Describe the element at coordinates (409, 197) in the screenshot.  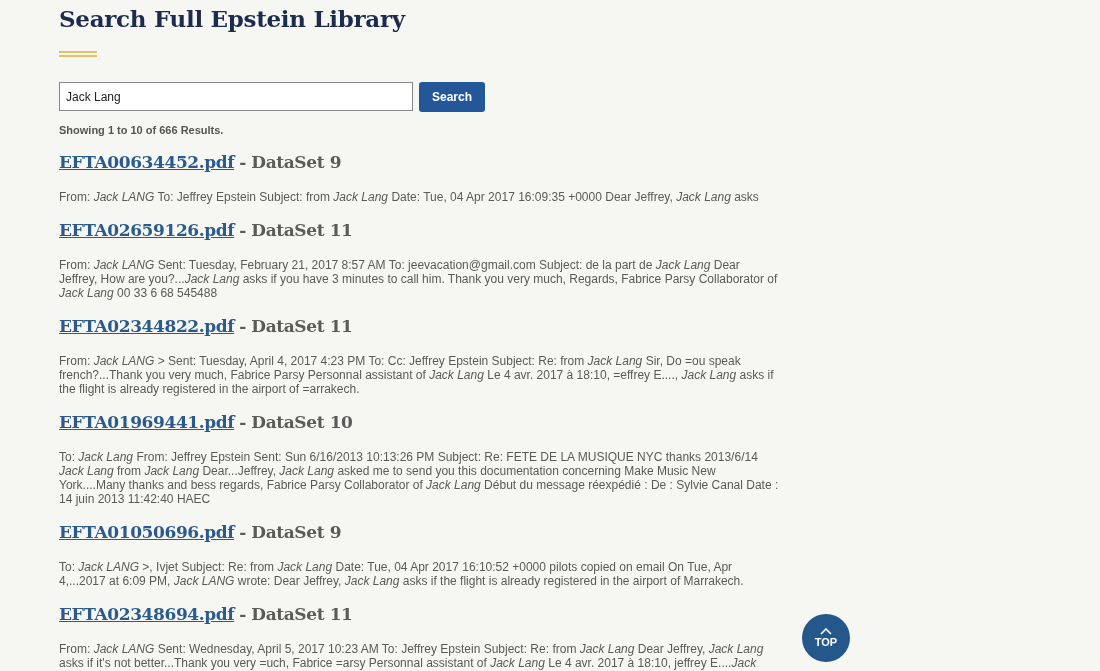
I see `result-snippet: From: Jack LANG To: Jeffrey Epstein Subject: from Jack Lang Date: Tue, 04 Apr 2017 16:09:35 +0000 Dear Jeffrey, Jack Lang asks` at that location.